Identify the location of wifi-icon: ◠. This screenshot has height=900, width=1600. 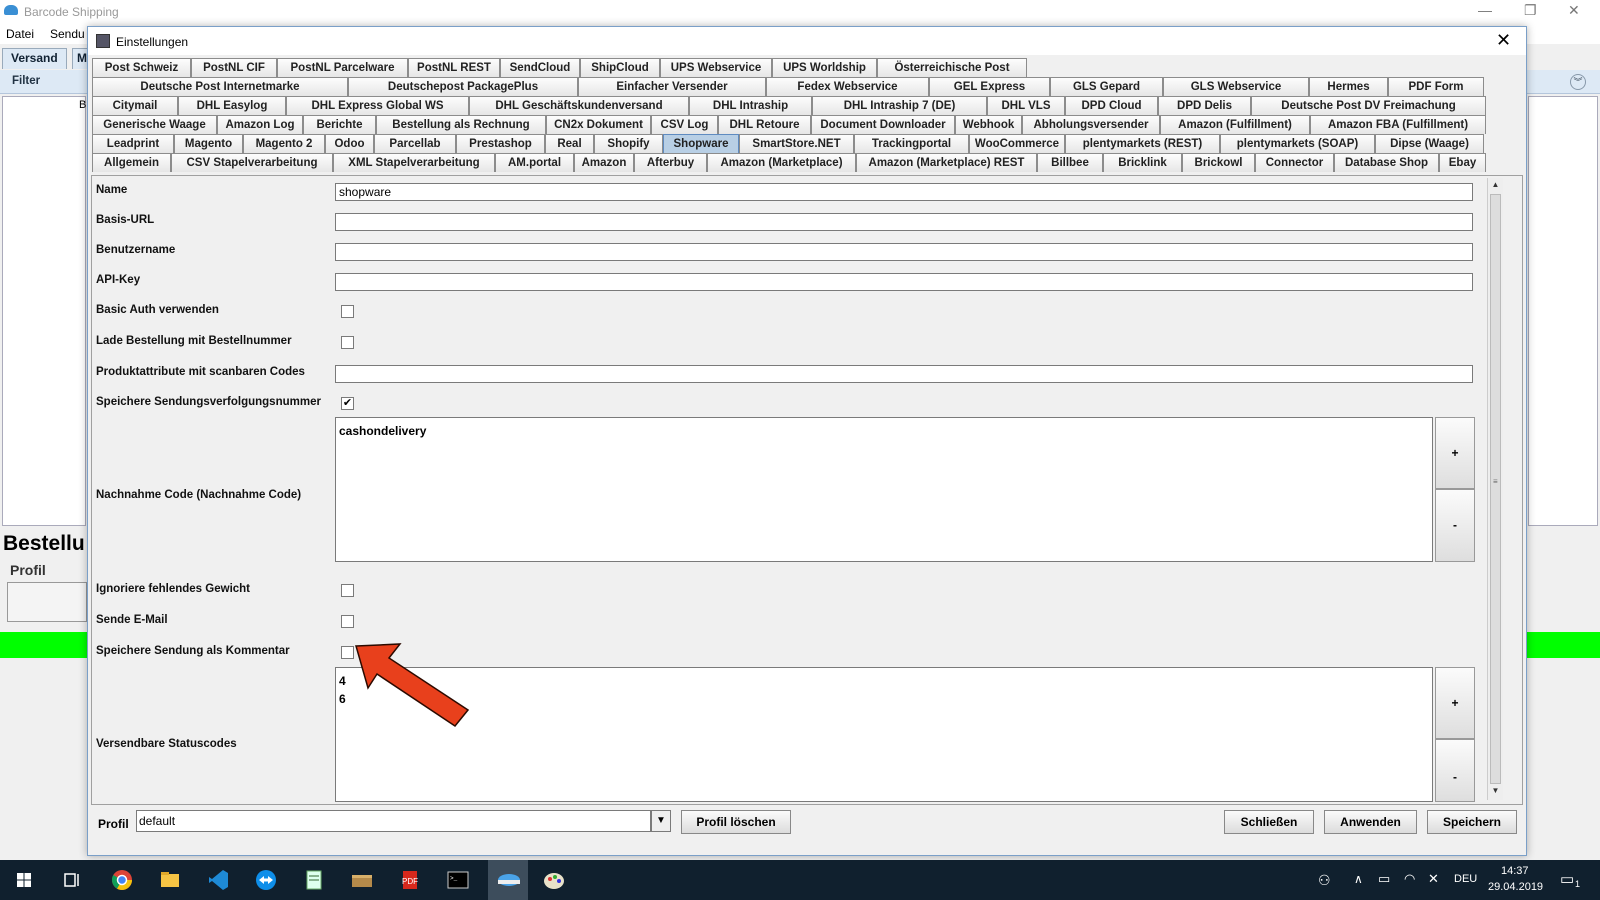
(1409, 879).